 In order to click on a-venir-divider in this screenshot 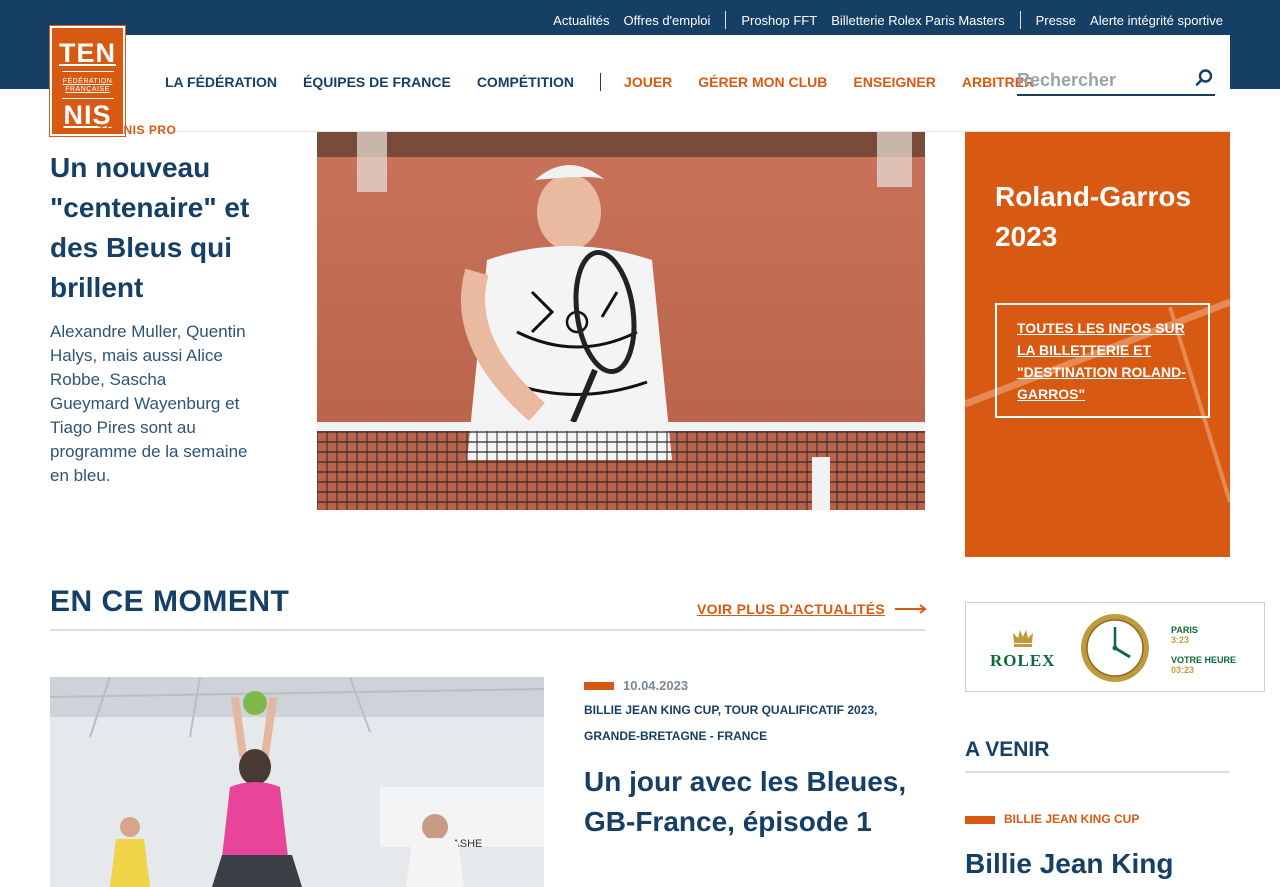, I will do `click(1097, 772)`.